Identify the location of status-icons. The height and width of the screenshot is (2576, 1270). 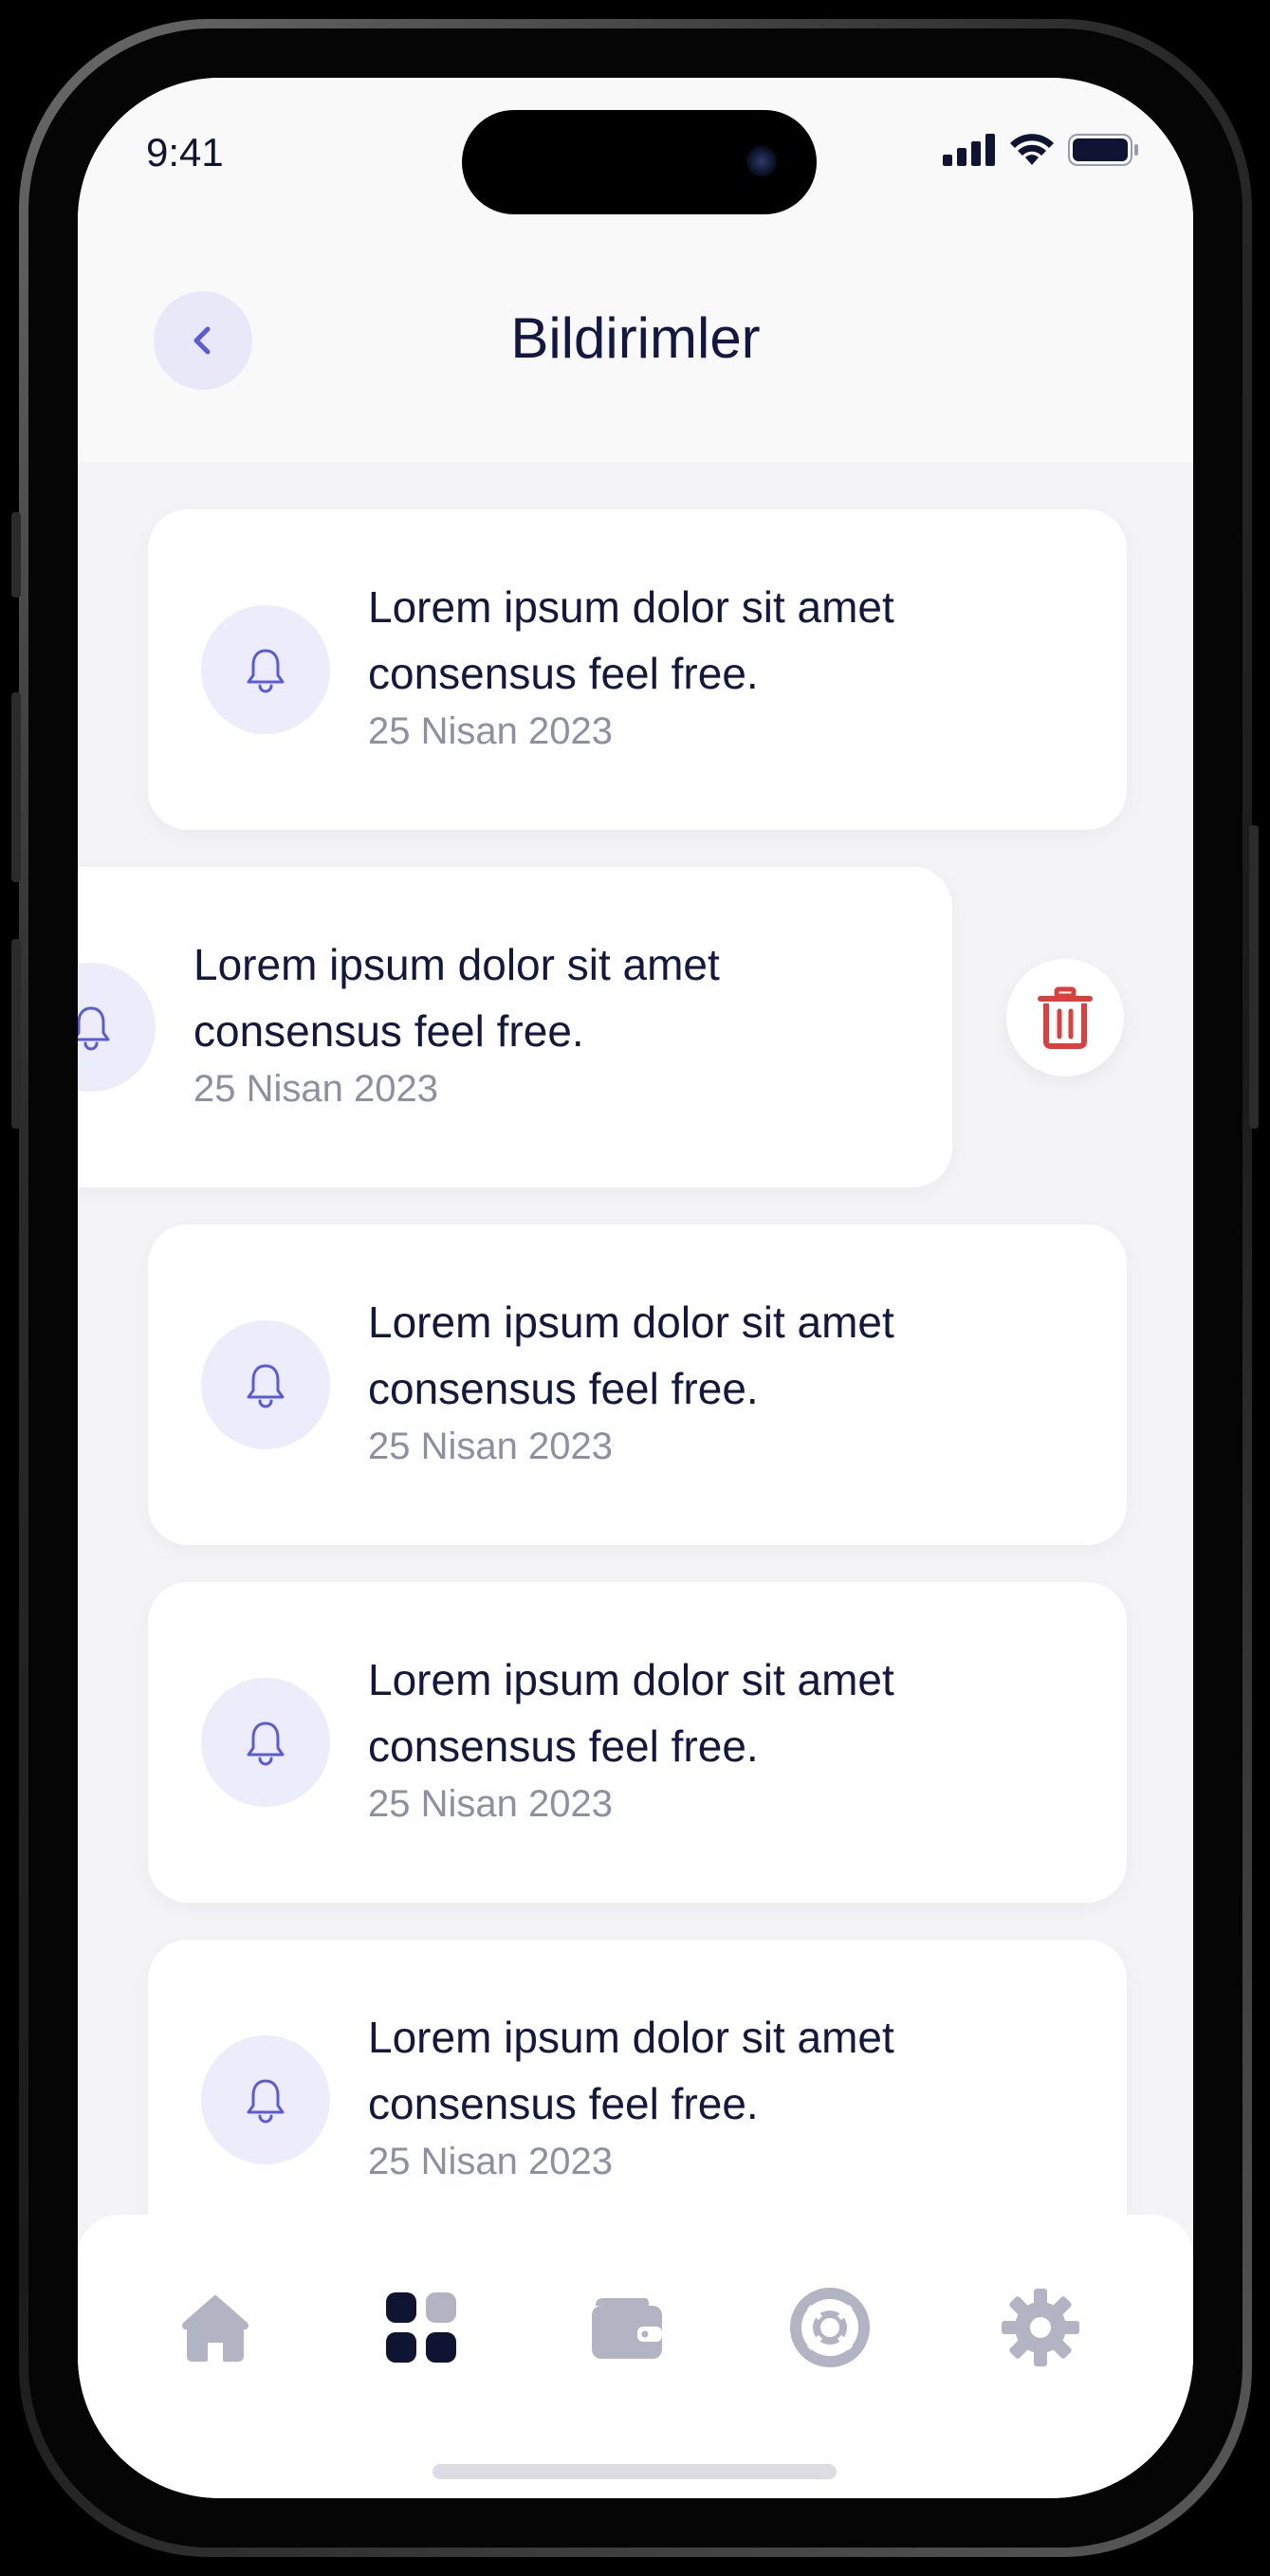
(1041, 150).